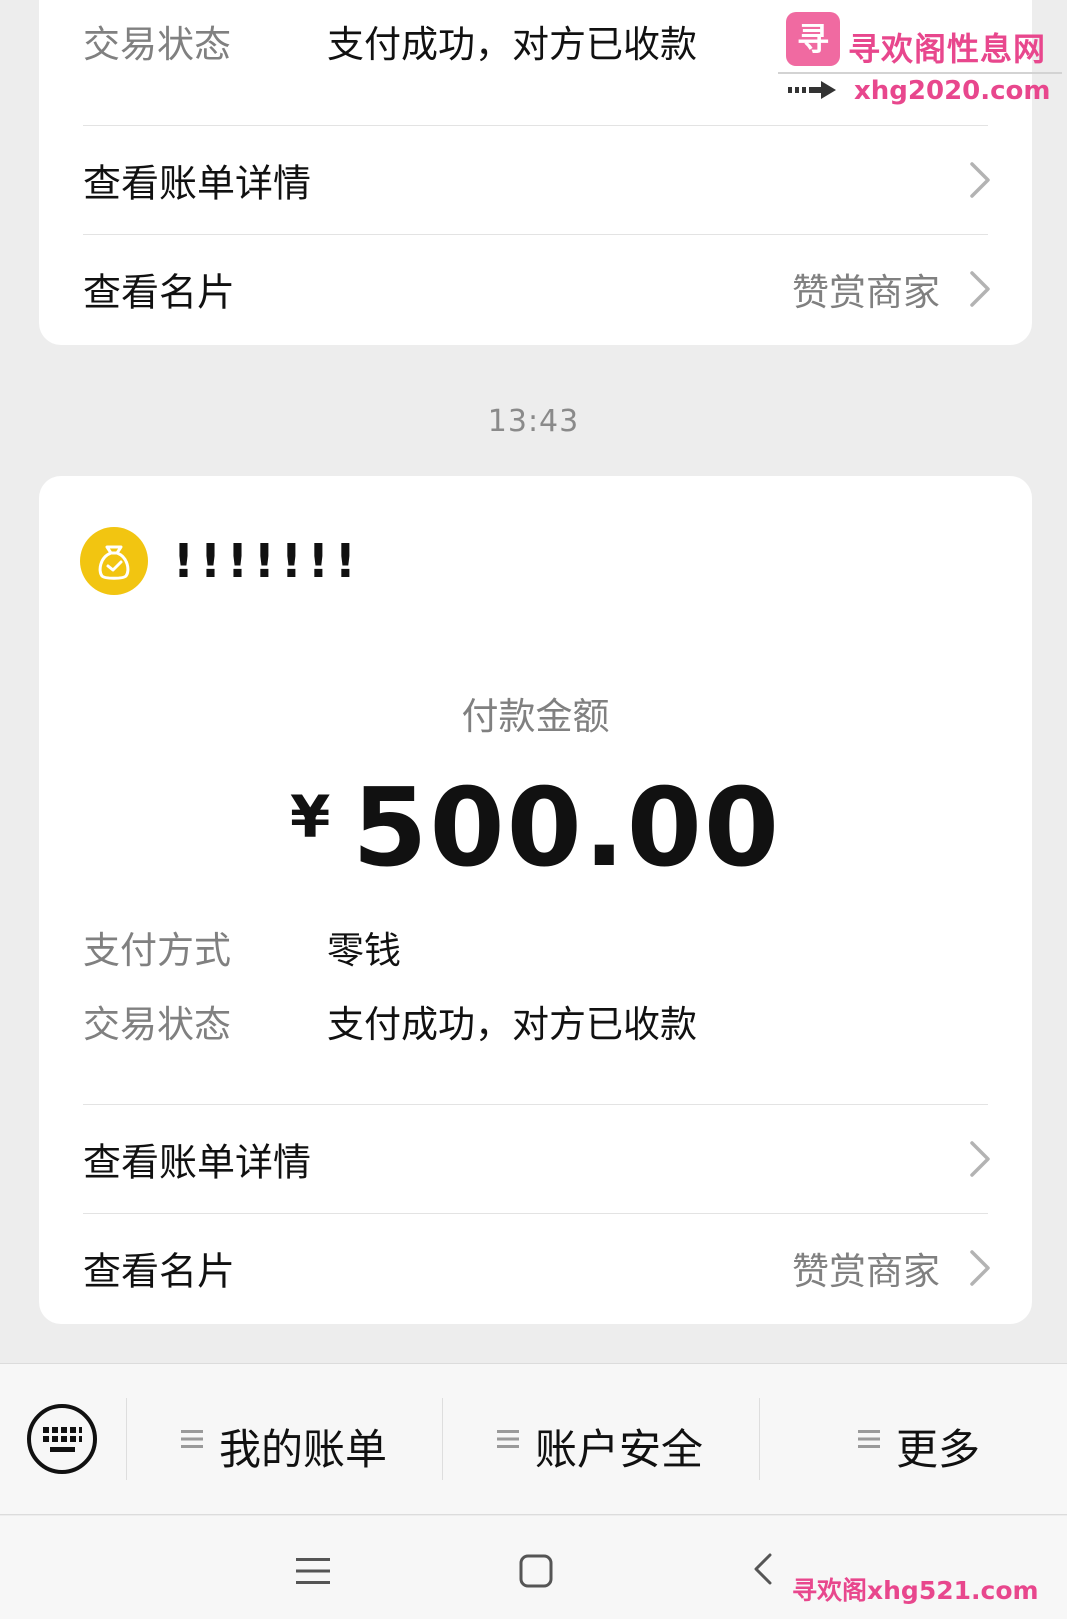 The image size is (1067, 1619). I want to click on amount-value: 500.00, so click(567, 828).